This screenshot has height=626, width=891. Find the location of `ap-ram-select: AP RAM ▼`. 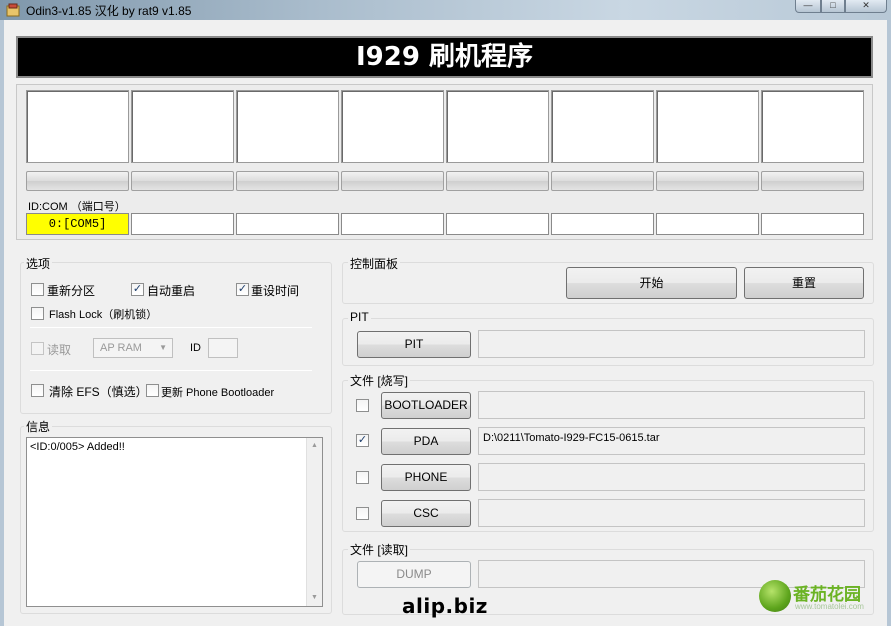

ap-ram-select: AP RAM ▼ is located at coordinates (133, 348).